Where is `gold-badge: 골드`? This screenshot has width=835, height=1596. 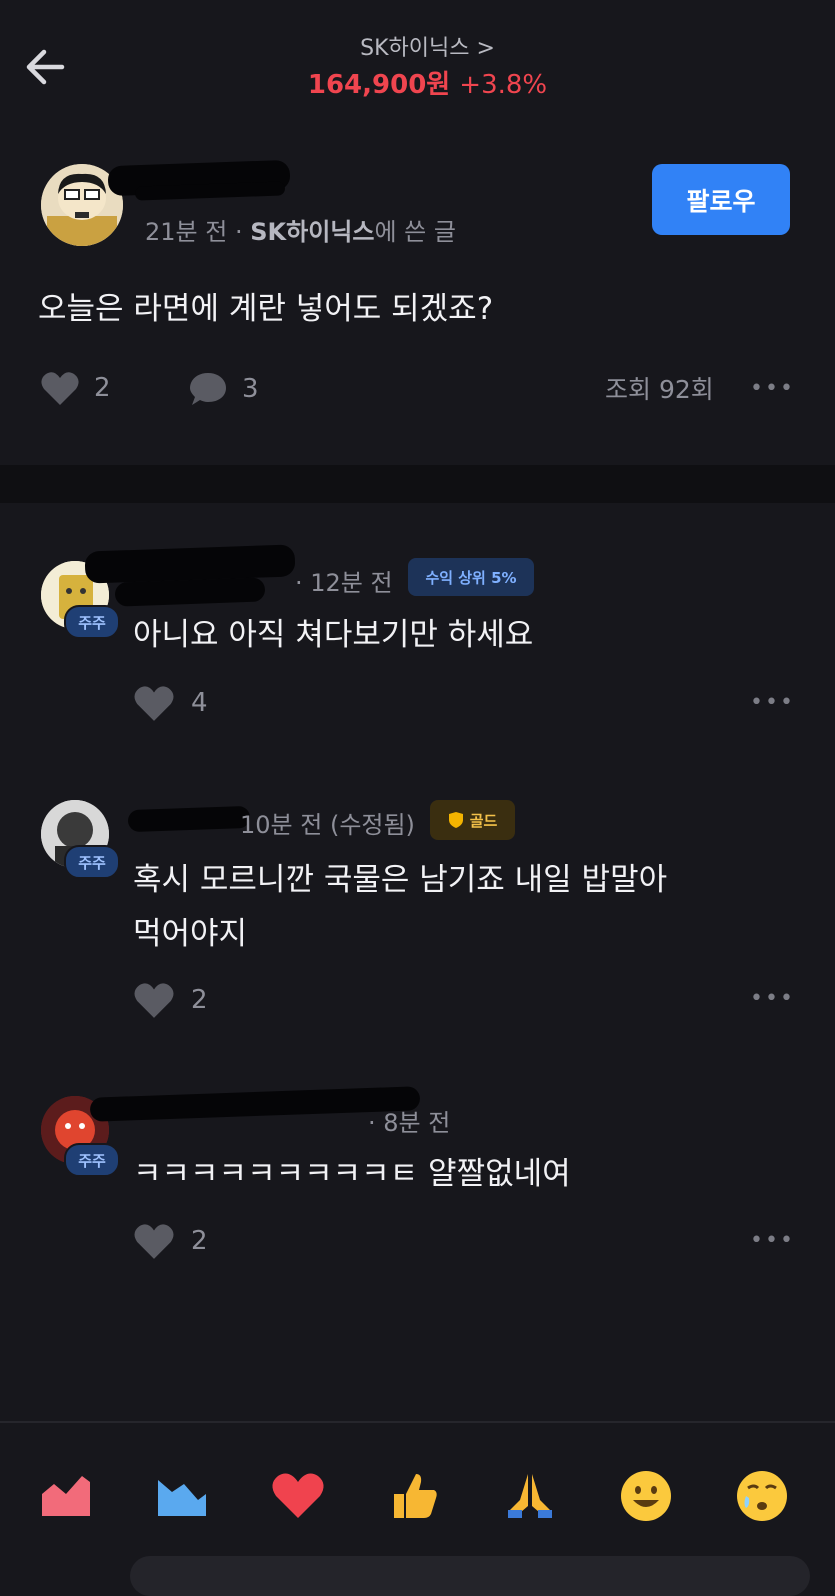
gold-badge: 골드 is located at coordinates (472, 820).